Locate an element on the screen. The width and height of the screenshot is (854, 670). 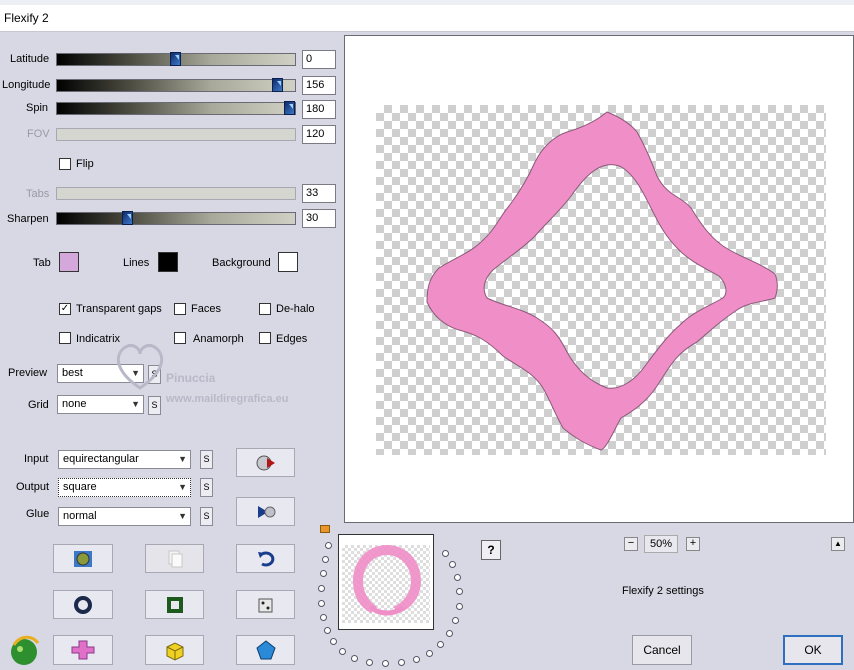
undo-button is located at coordinates (265, 558).